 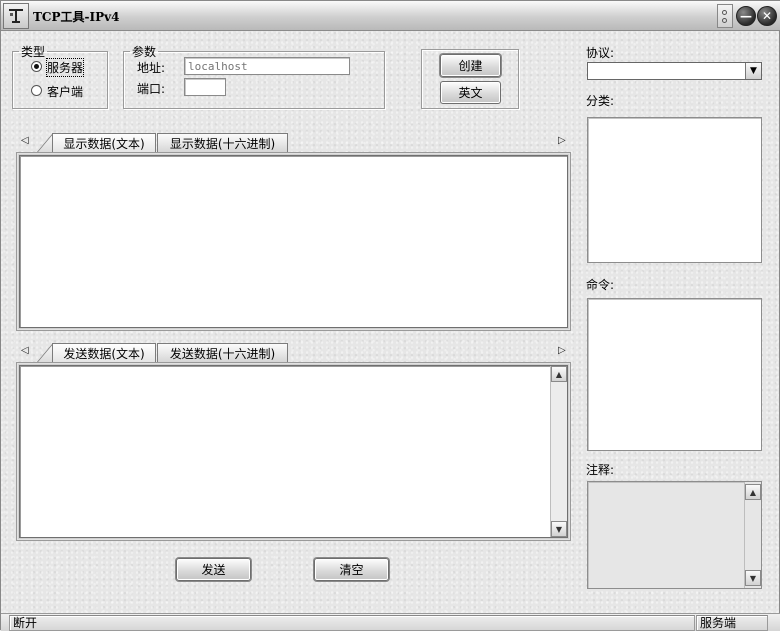 I want to click on params-groupbox: 参数, so click(x=254, y=76).